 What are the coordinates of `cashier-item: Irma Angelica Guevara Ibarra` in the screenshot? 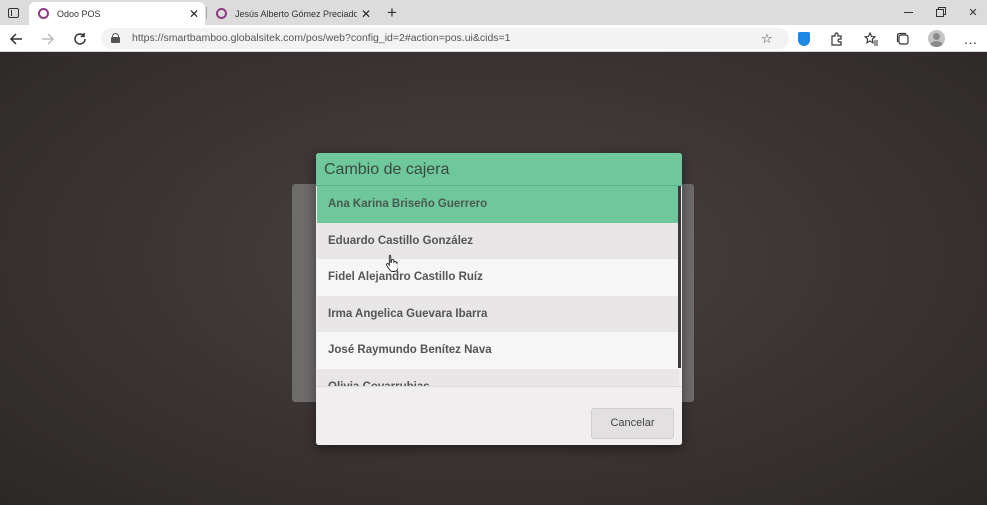 It's located at (498, 313).